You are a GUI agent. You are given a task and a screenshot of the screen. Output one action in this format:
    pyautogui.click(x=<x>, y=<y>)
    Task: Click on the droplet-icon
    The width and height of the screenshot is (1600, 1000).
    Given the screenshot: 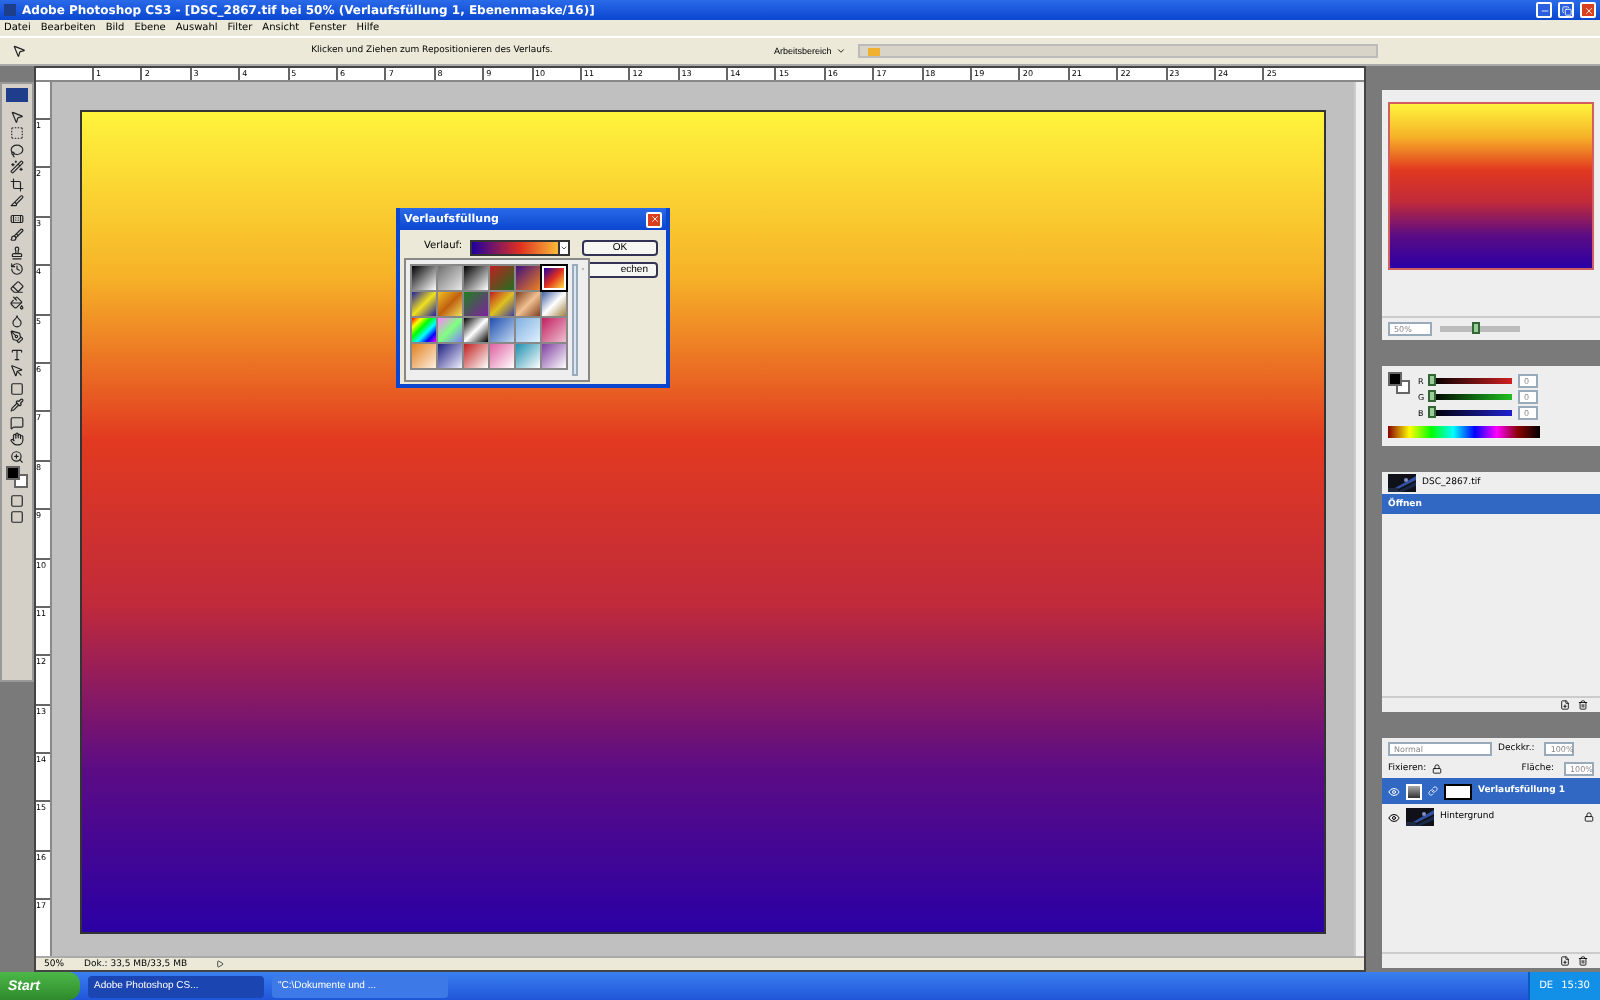 What is the action you would take?
    pyautogui.click(x=17, y=320)
    